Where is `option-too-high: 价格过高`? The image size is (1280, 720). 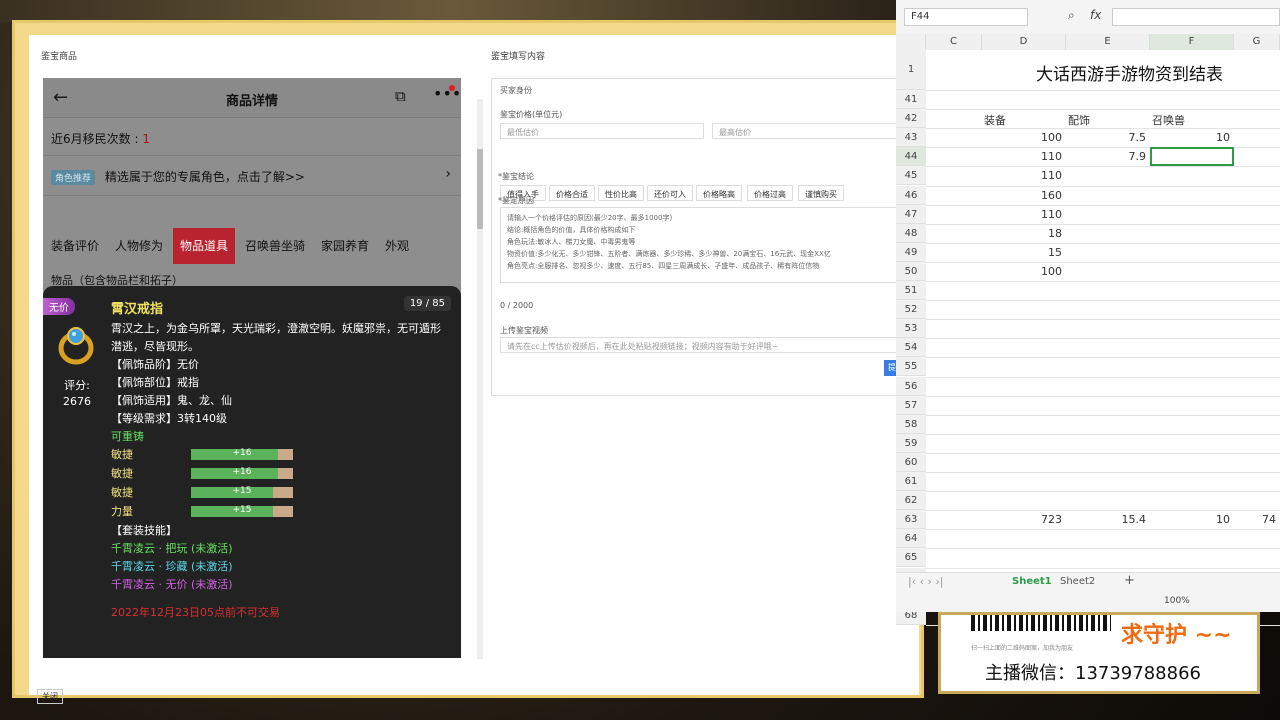
option-too-high: 价格过高 is located at coordinates (770, 193).